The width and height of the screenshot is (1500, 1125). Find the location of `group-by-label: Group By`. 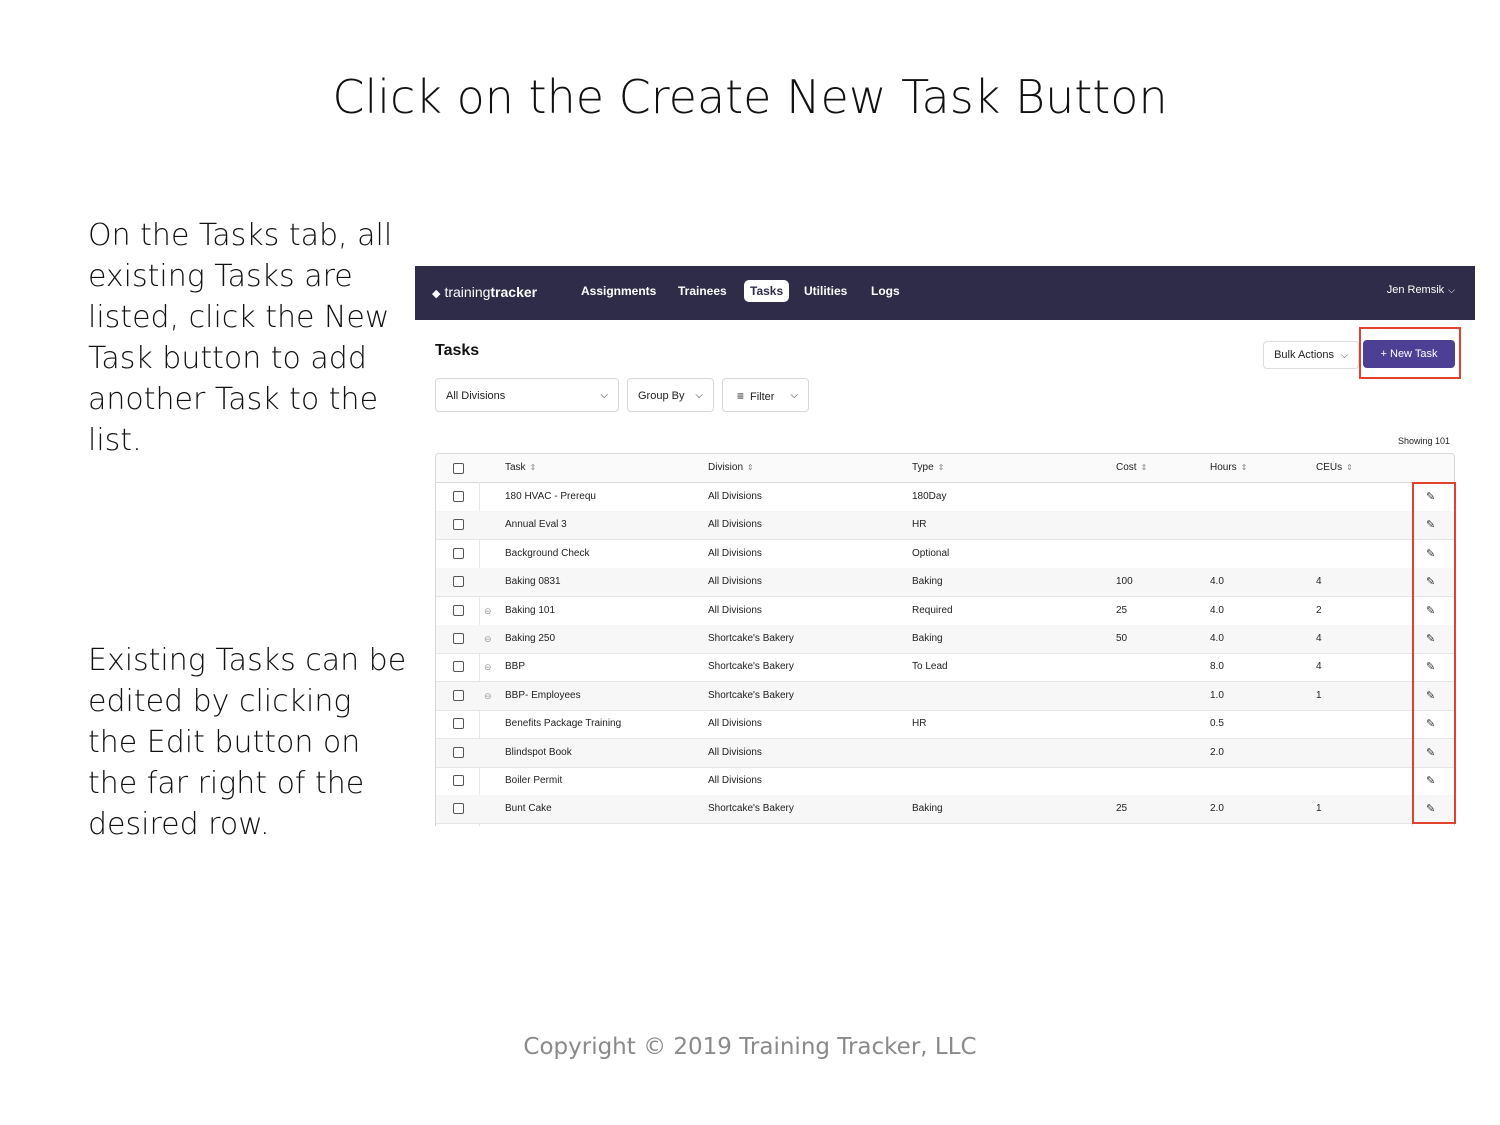

group-by-label: Group By is located at coordinates (661, 396).